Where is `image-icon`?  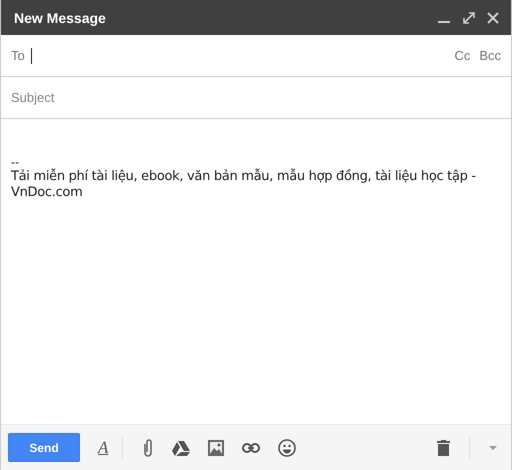
image-icon is located at coordinates (216, 448).